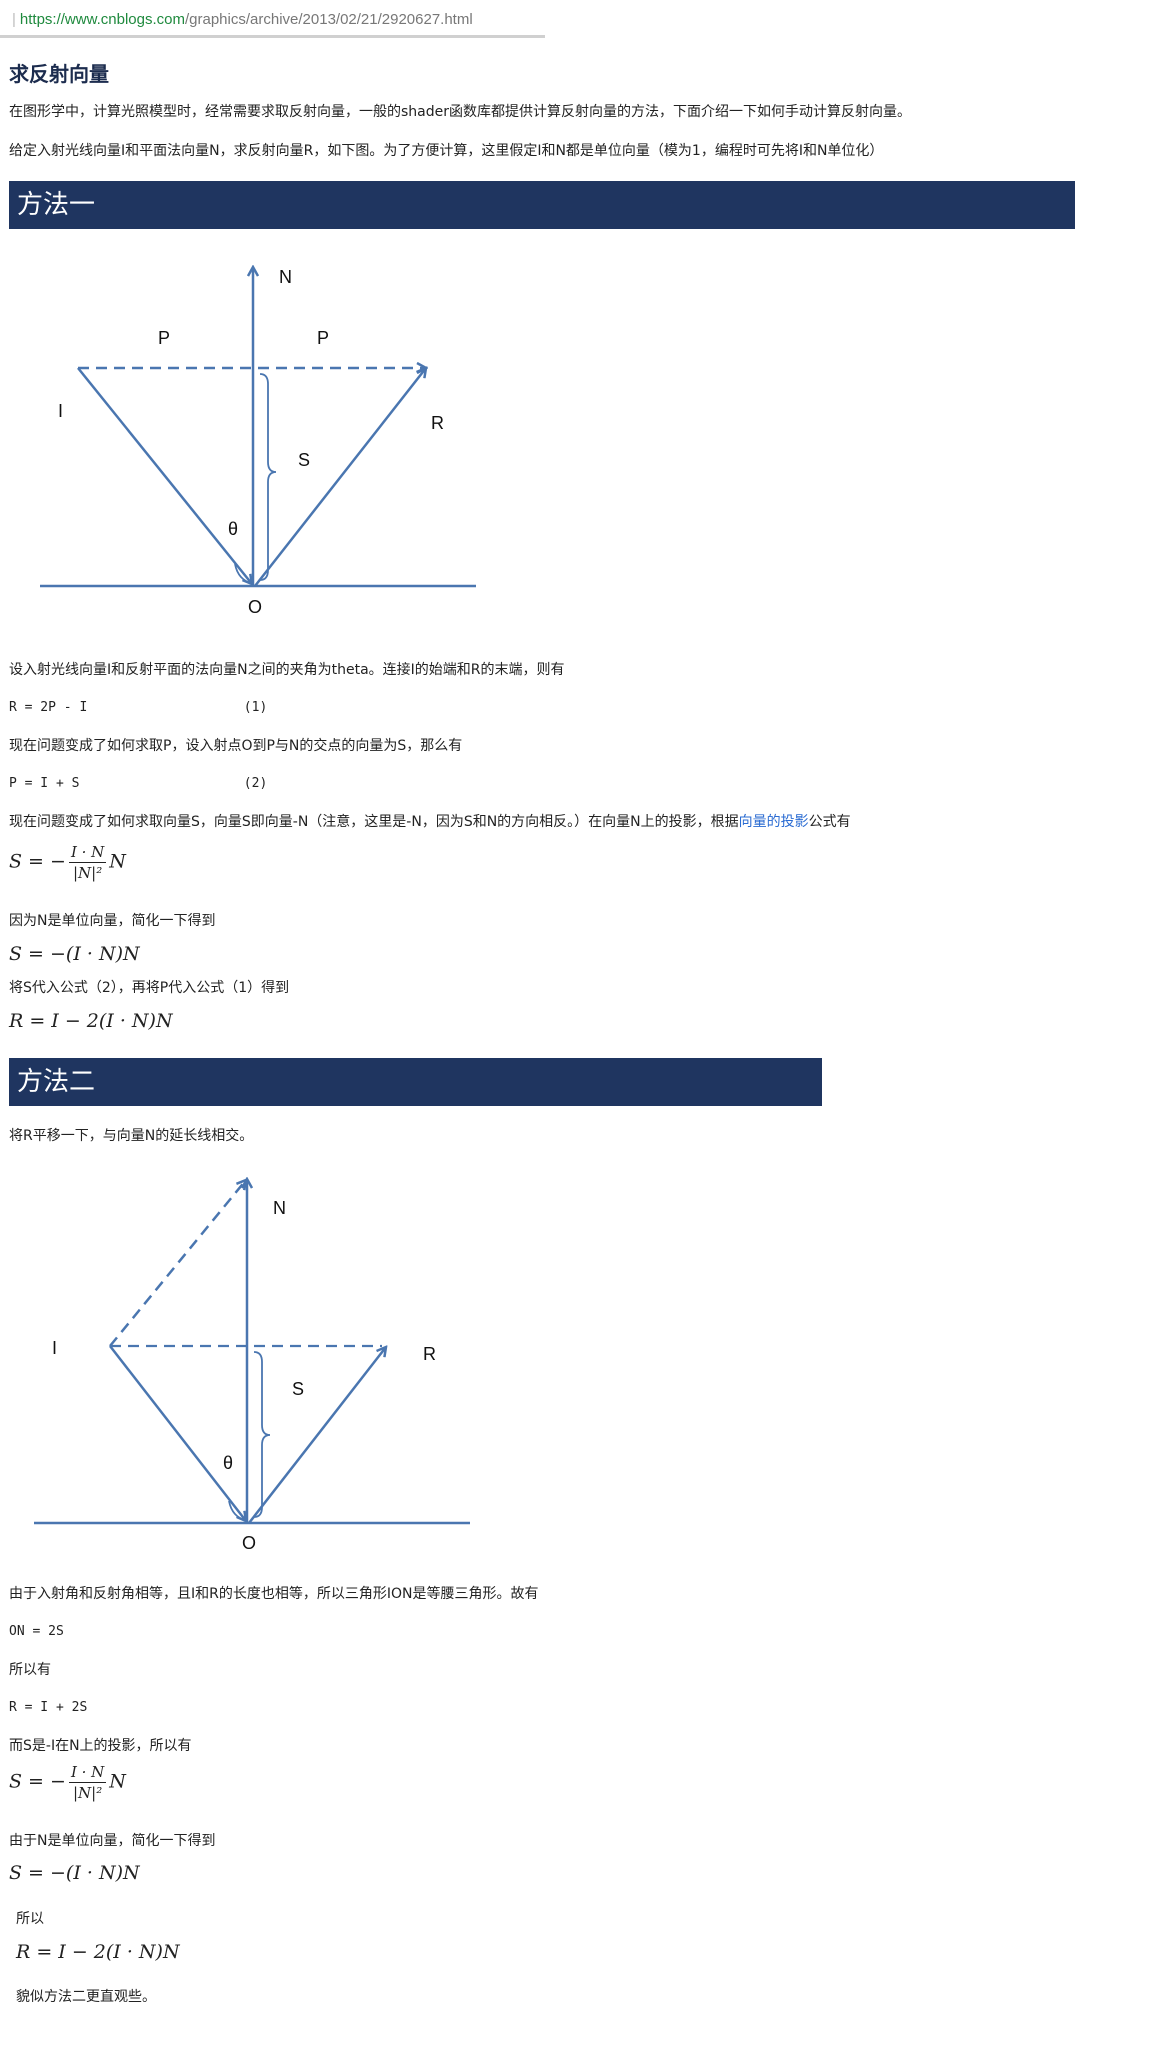 This screenshot has height=2055, width=1151. What do you see at coordinates (177, 1263) in the screenshot?
I see `translated-r-dashed` at bounding box center [177, 1263].